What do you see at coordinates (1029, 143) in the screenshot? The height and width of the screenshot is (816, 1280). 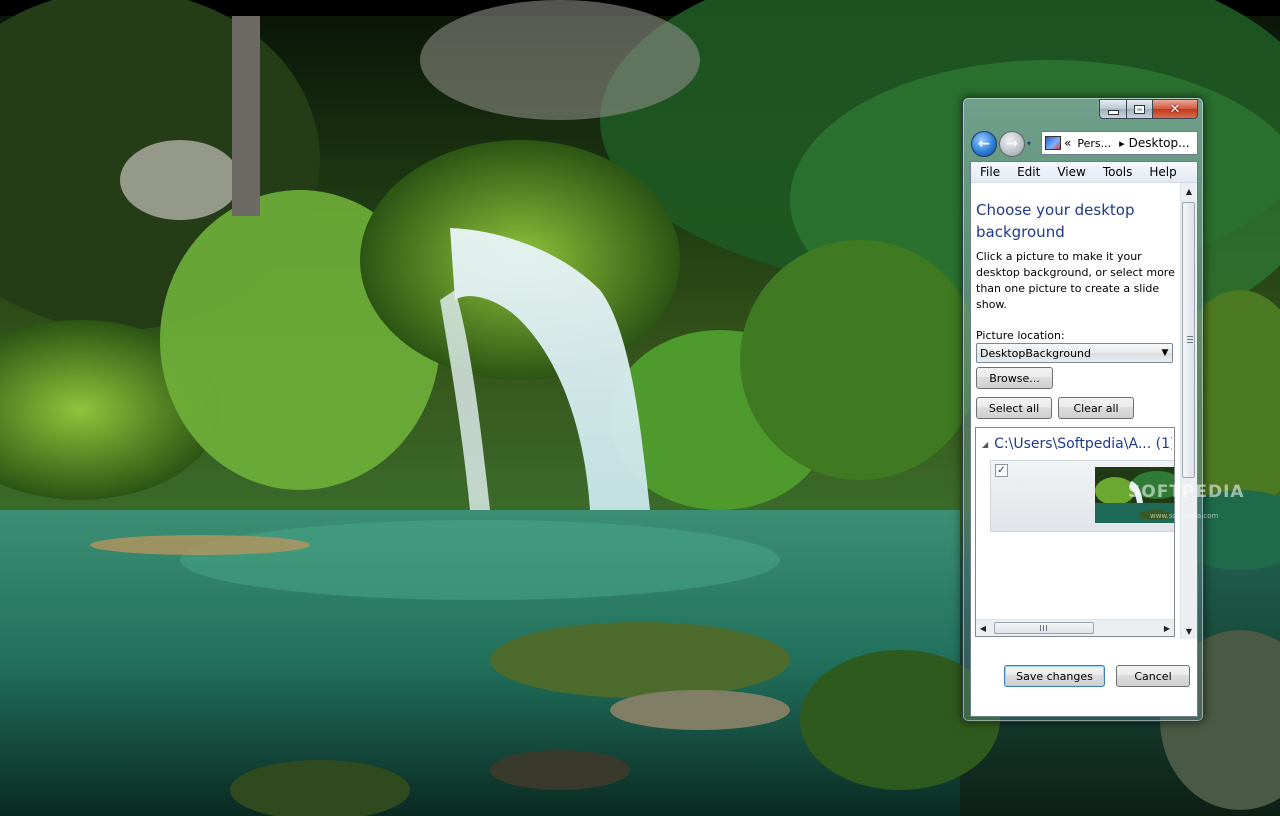 I see `recent-pages-dropdown-icon: ▾` at bounding box center [1029, 143].